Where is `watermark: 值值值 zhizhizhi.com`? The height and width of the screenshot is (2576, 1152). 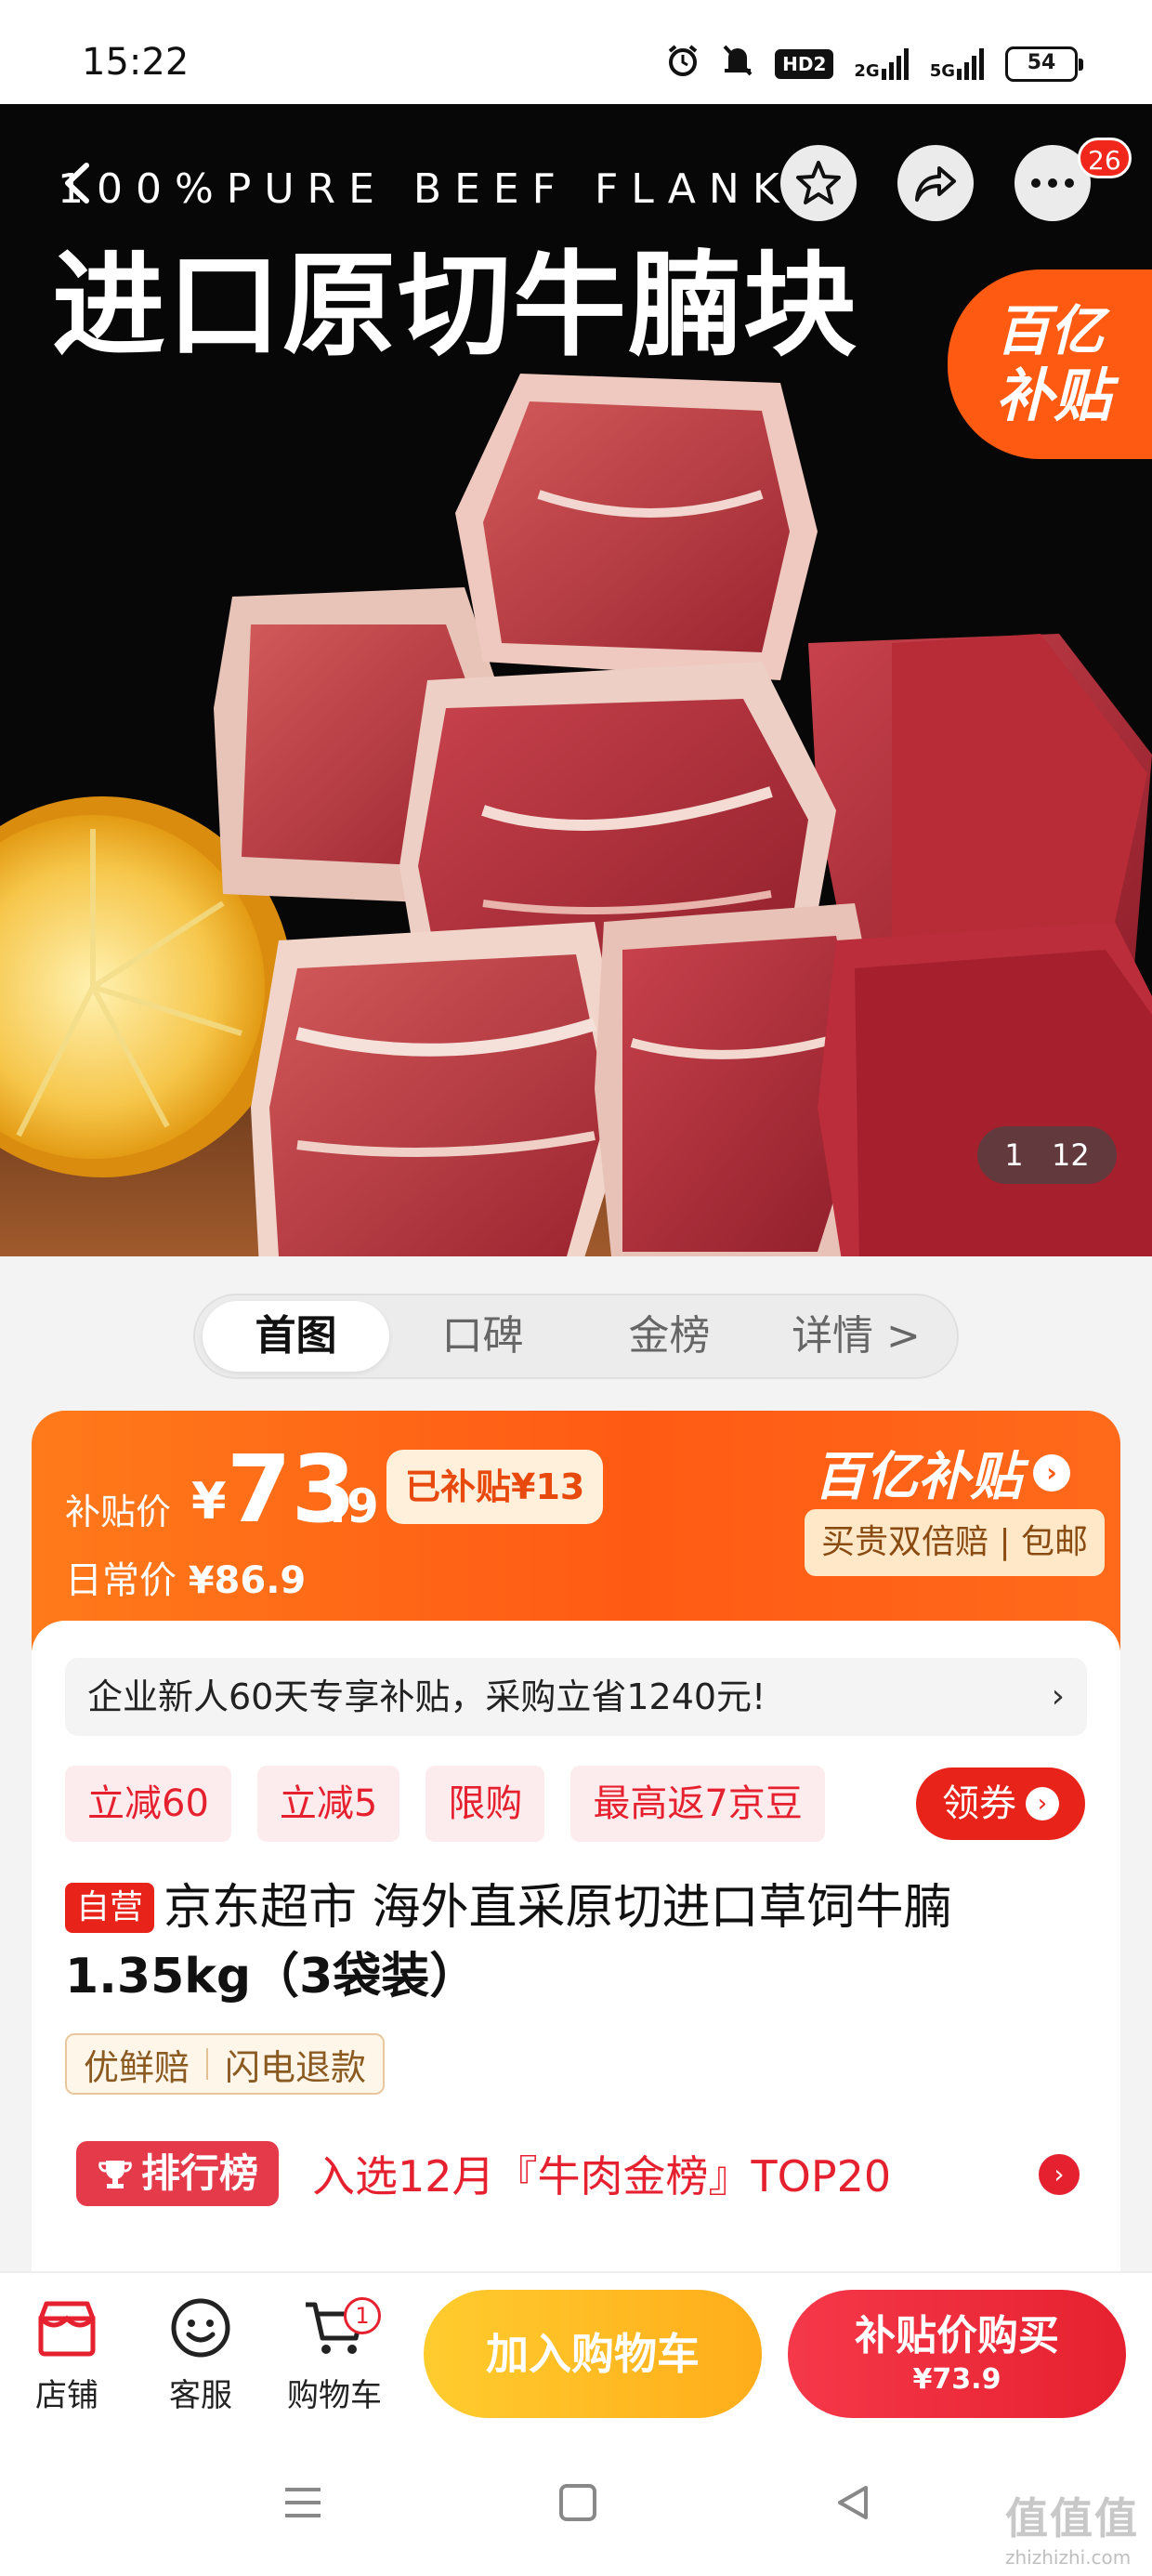 watermark: 值值值 zhizhizhi.com is located at coordinates (1072, 2527).